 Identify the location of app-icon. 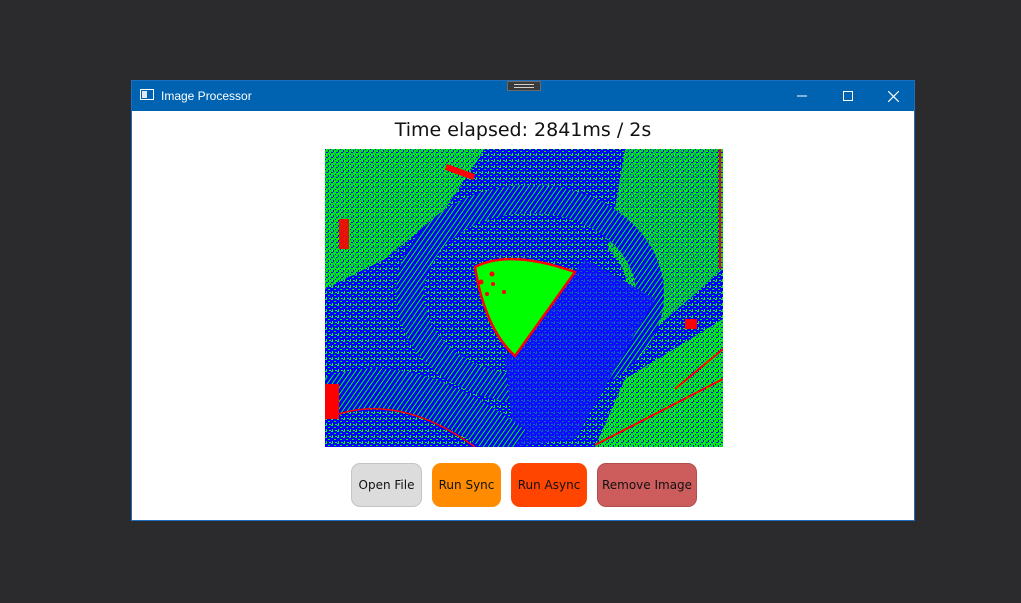
(147, 94).